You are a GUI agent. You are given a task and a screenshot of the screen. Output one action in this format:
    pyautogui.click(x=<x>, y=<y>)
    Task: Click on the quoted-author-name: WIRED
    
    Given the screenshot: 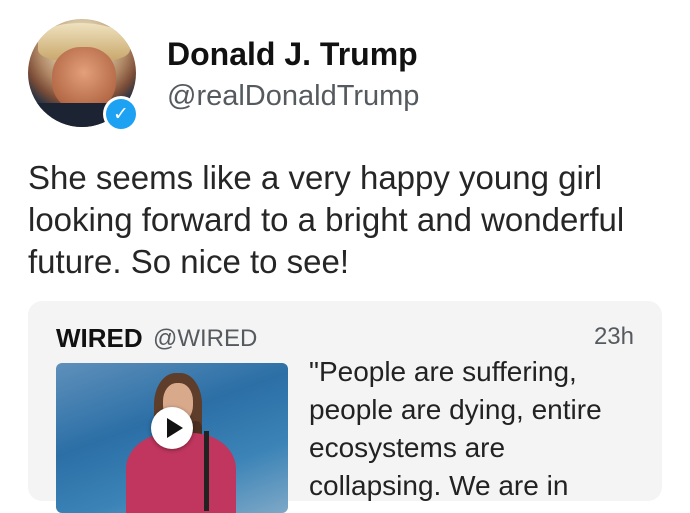 What is the action you would take?
    pyautogui.click(x=99, y=338)
    